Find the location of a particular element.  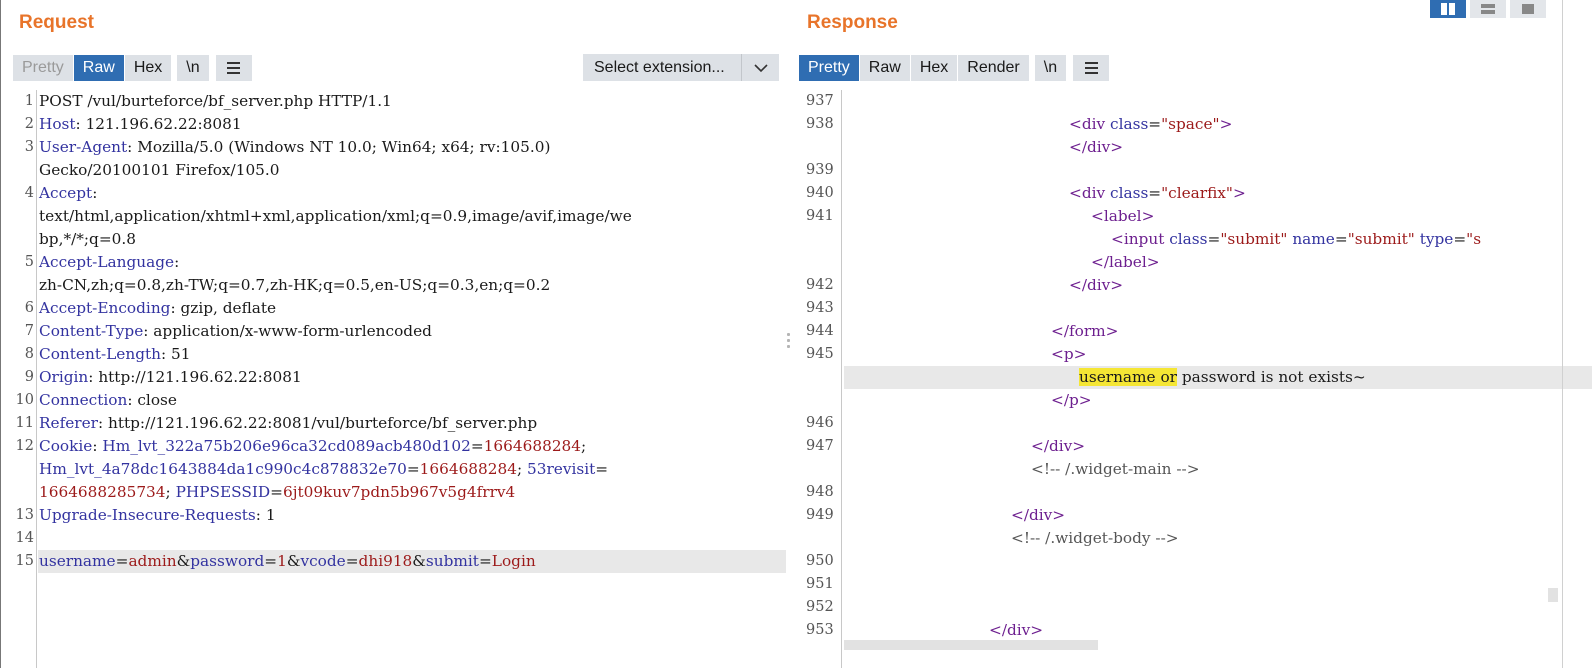

token: & is located at coordinates (183, 561).